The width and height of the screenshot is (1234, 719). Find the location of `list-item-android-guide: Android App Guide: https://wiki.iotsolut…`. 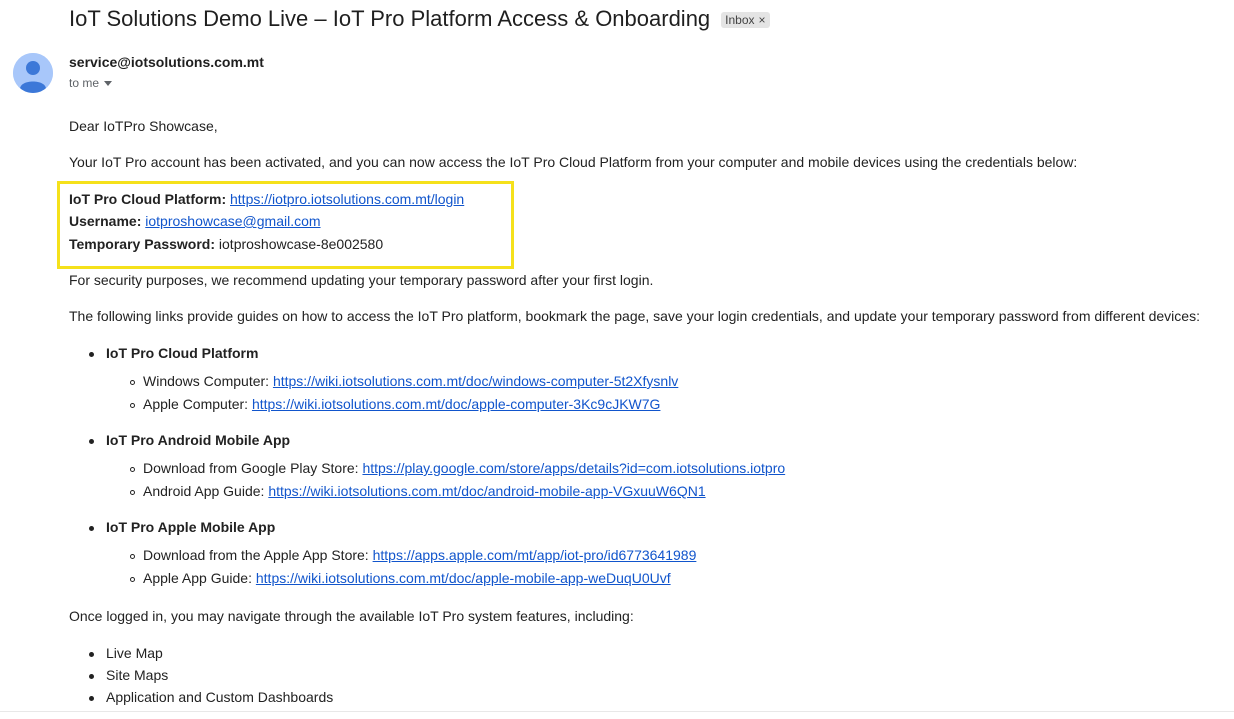

list-item-android-guide: Android App Guide: https://wiki.iotsolut… is located at coordinates (424, 491).